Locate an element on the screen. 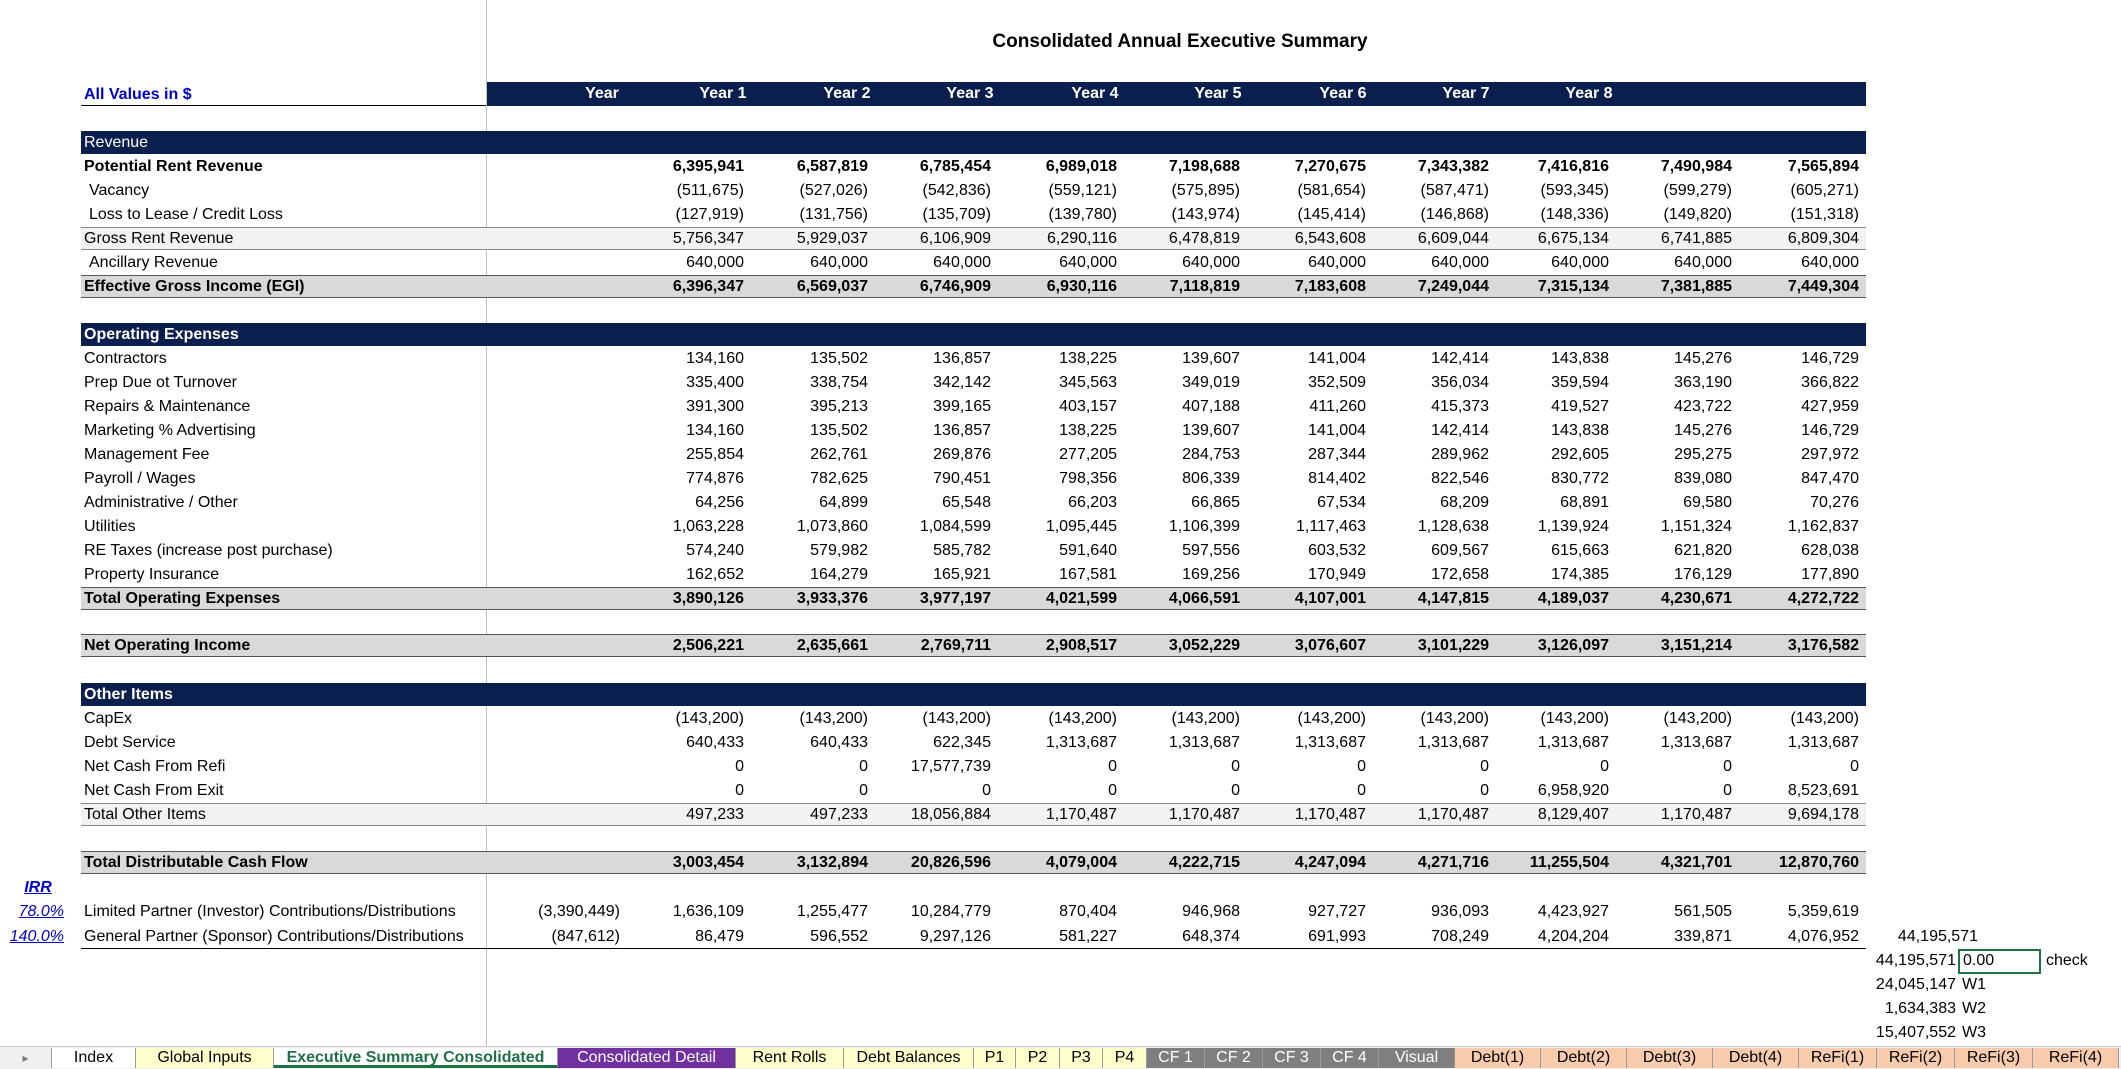 The height and width of the screenshot is (1069, 2121). check-total: 44,195,571 is located at coordinates (1898, 961).